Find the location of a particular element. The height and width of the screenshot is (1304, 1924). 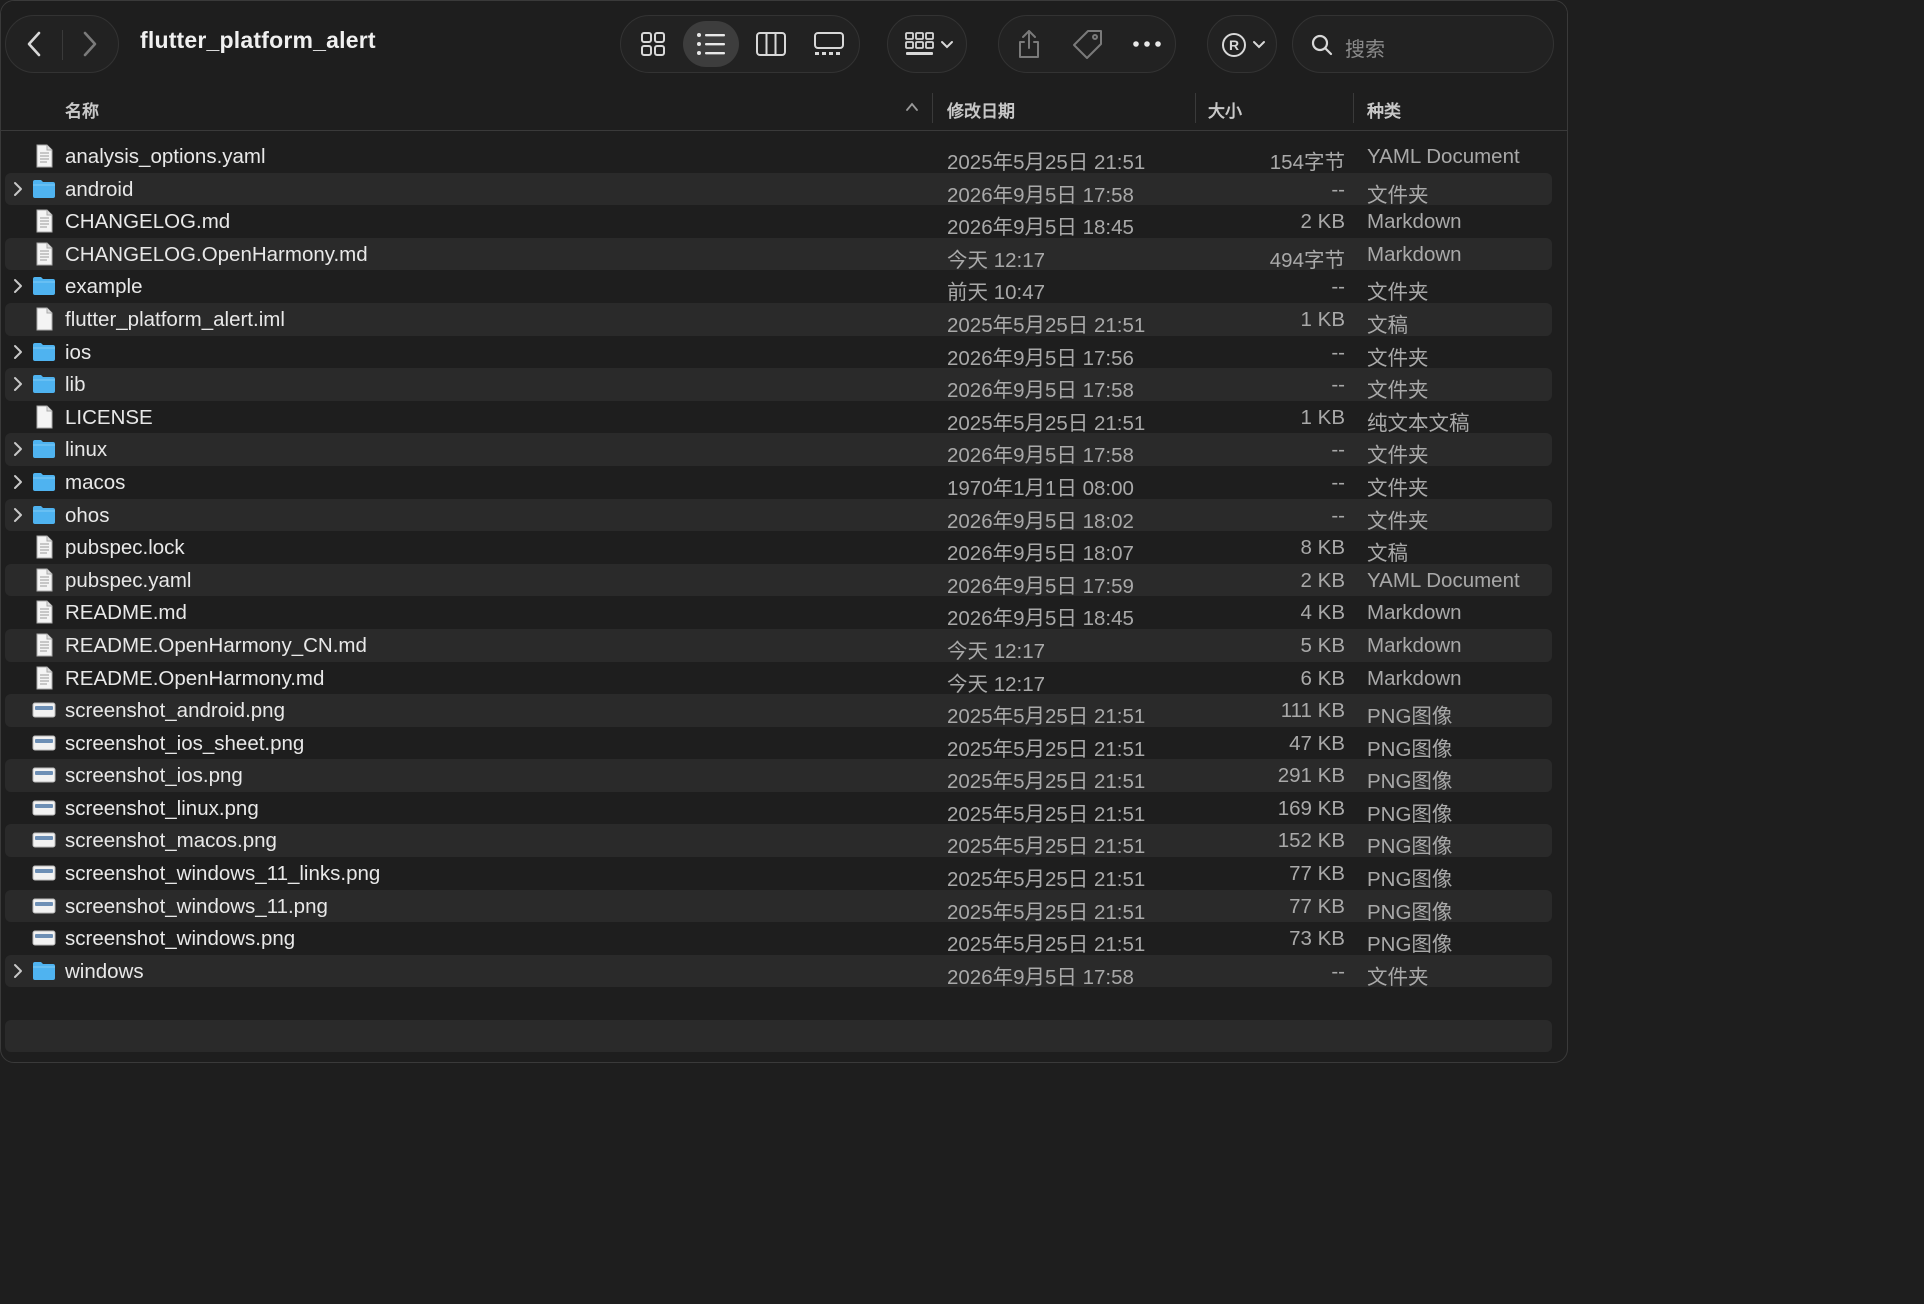

back-button is located at coordinates (34, 44).